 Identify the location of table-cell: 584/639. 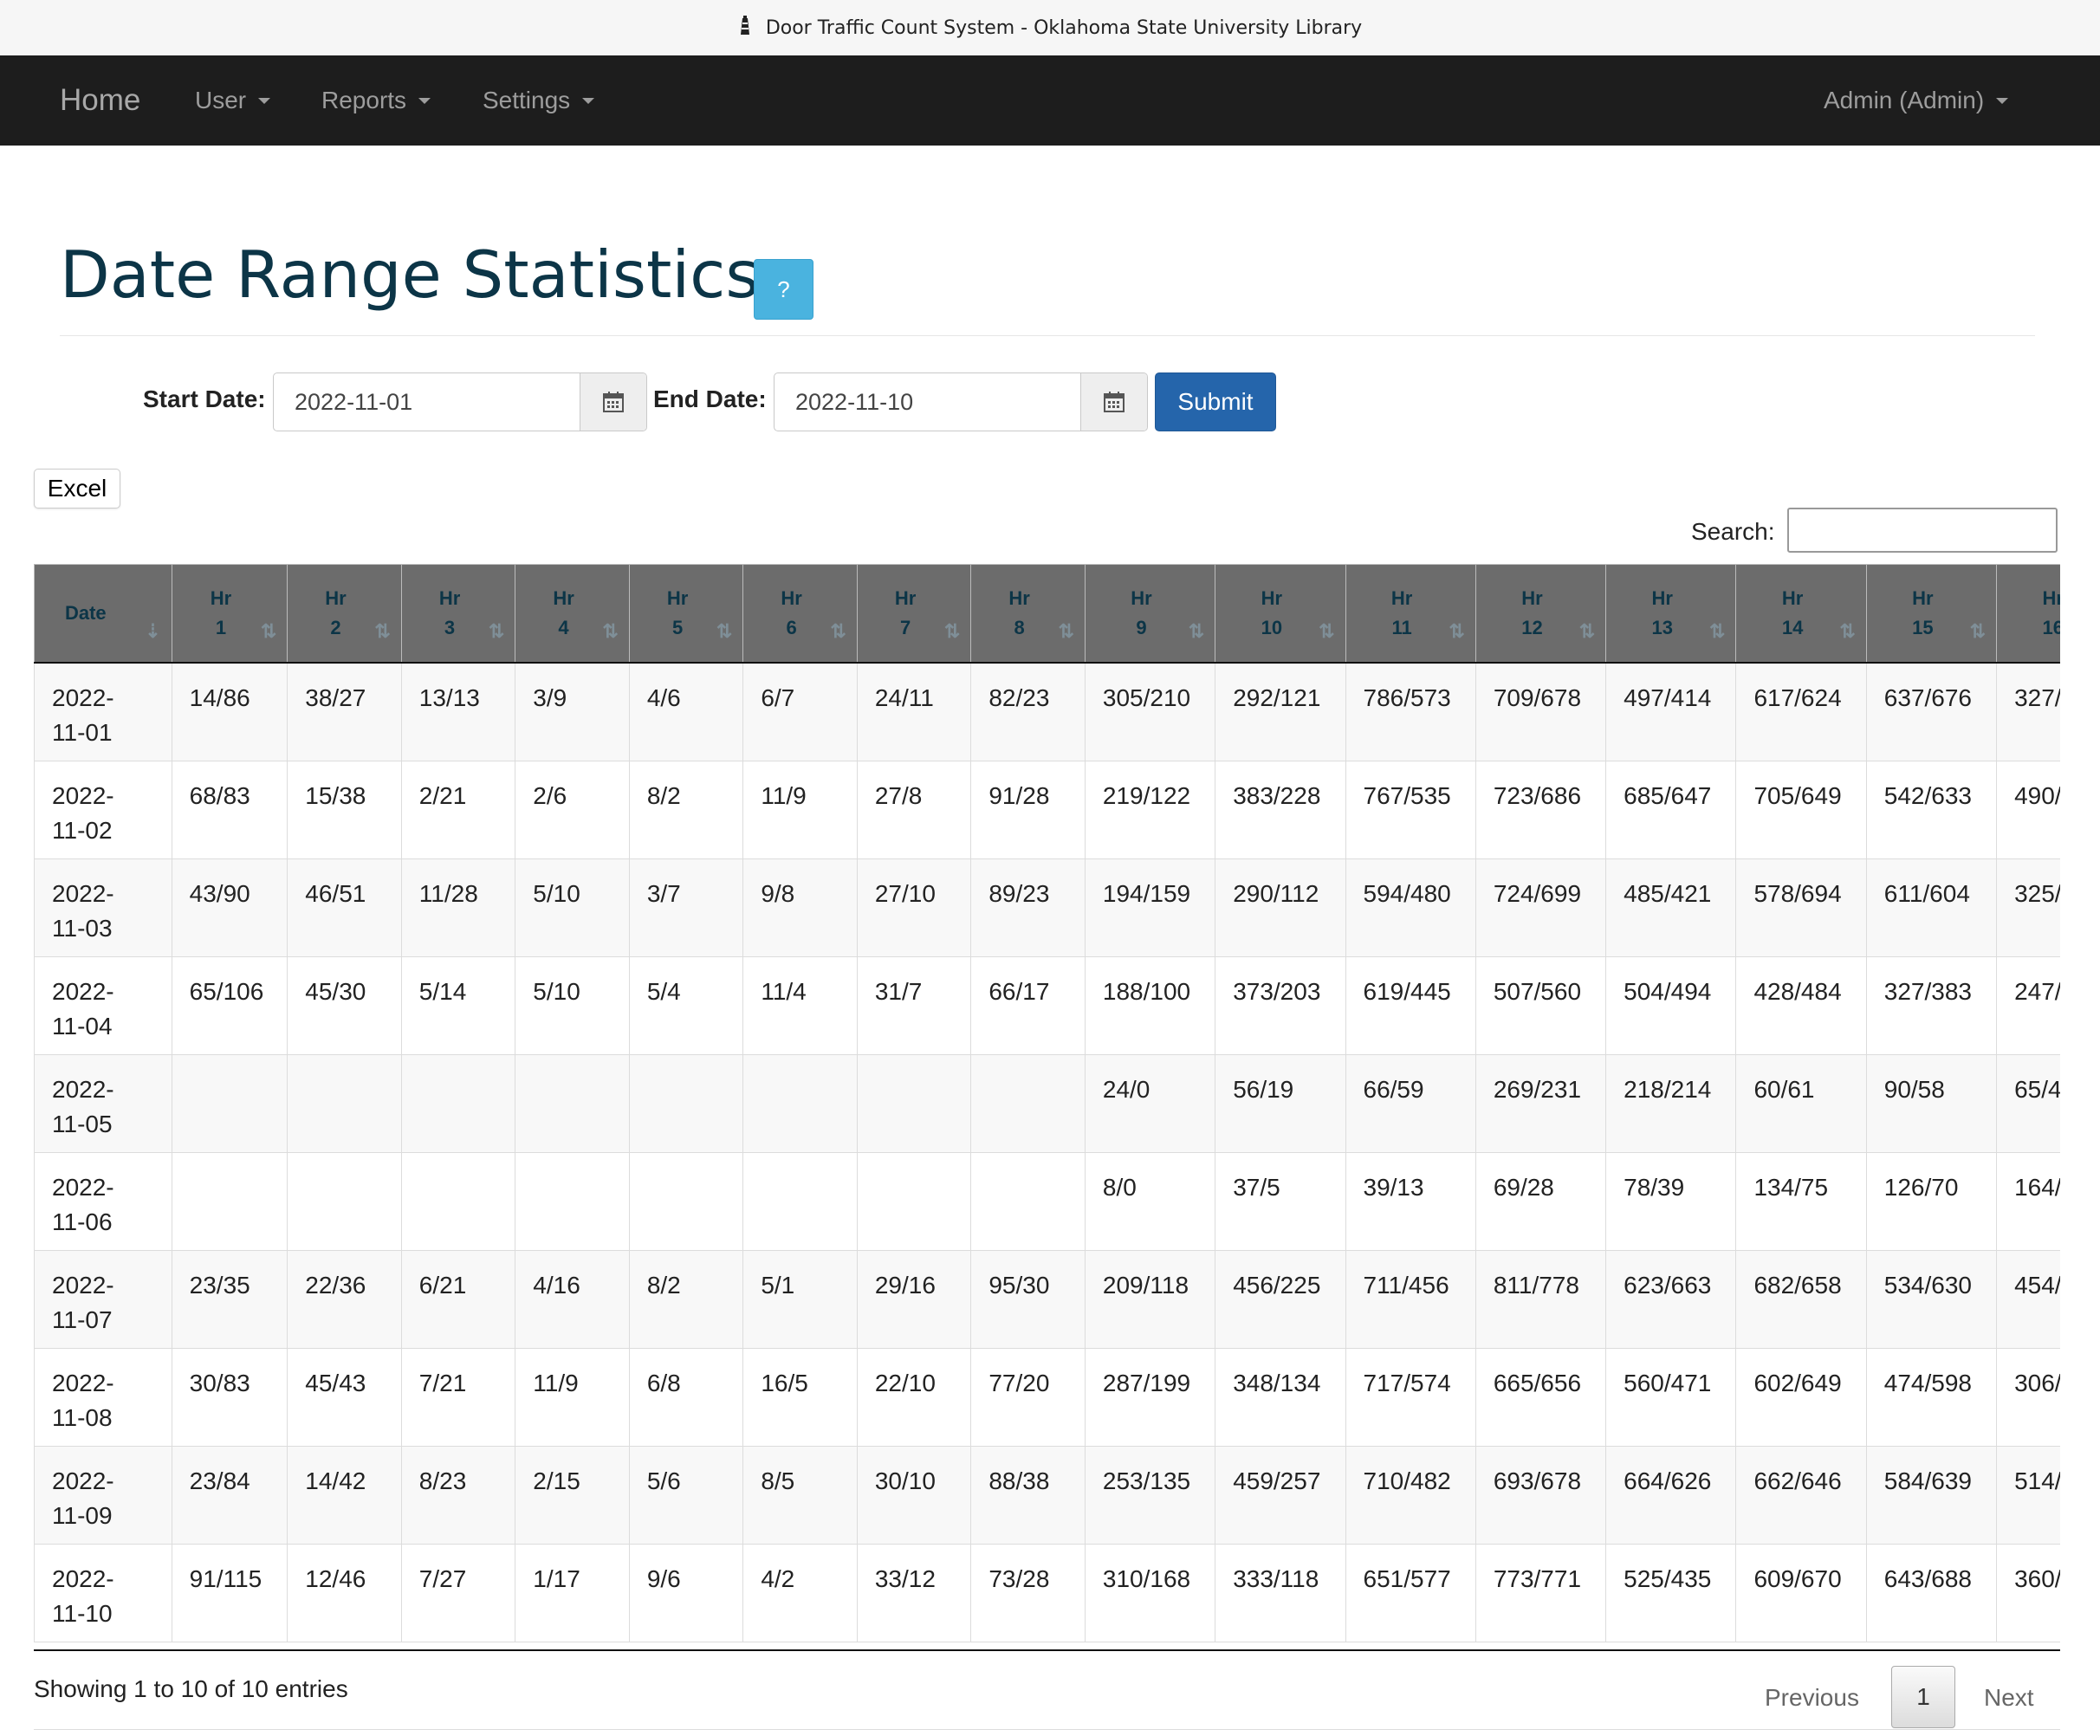
(1932, 1495).